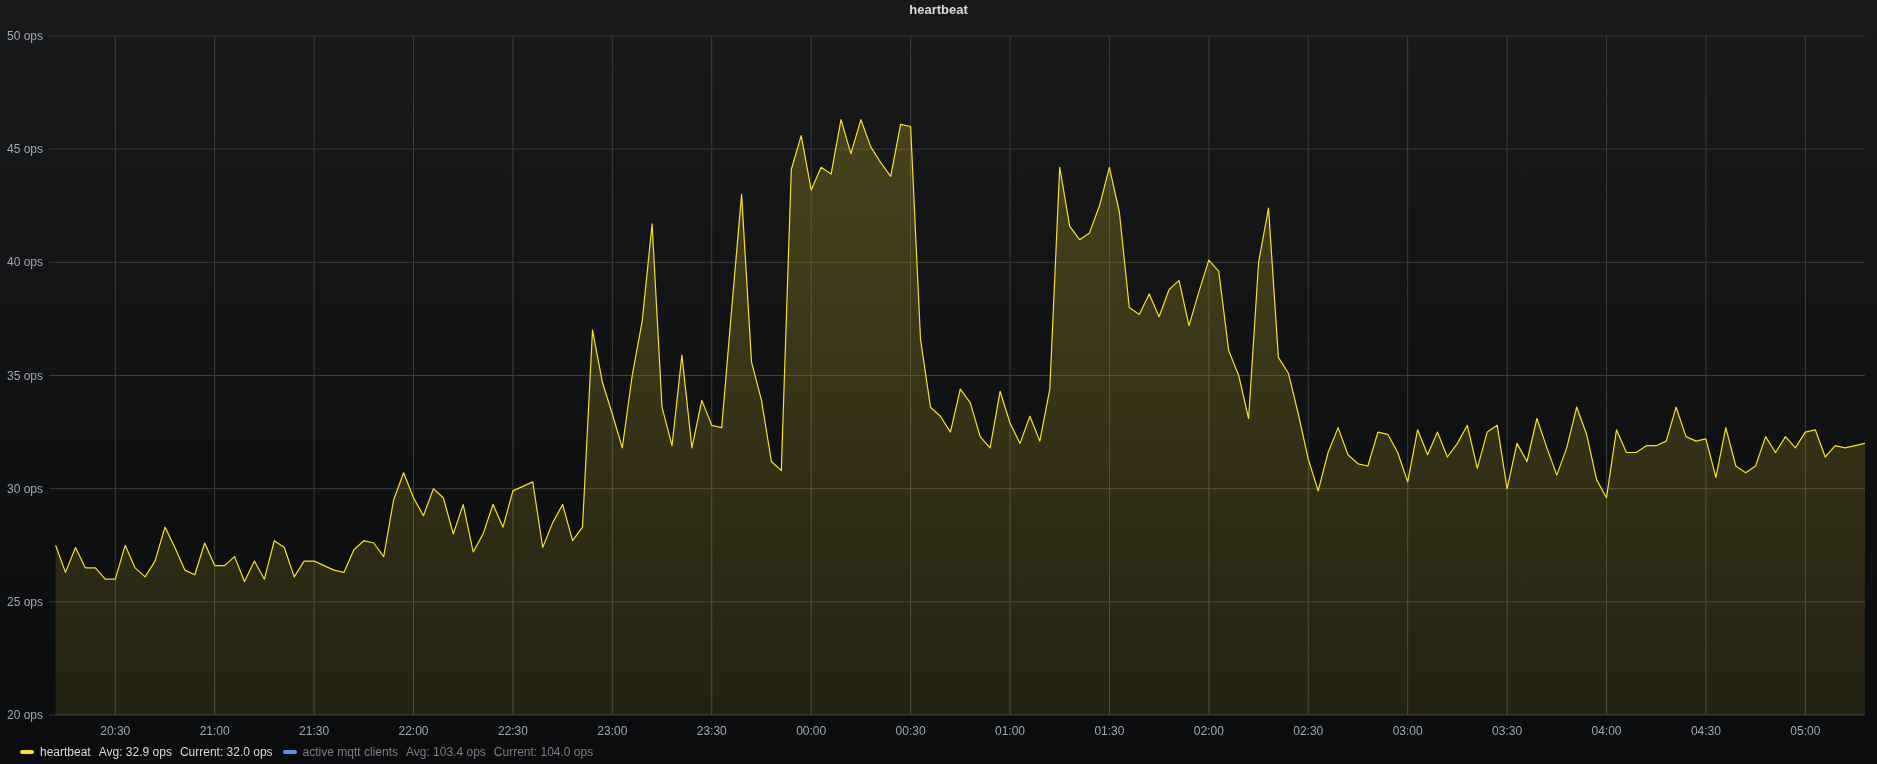 The image size is (1877, 764). Describe the element at coordinates (1109, 731) in the screenshot. I see `x-axis-label: 01:30` at that location.